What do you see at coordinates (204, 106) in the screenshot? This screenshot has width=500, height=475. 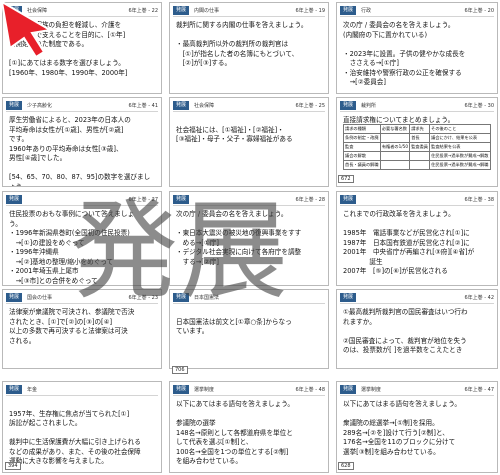 I see `card-subject: 社会保障` at bounding box center [204, 106].